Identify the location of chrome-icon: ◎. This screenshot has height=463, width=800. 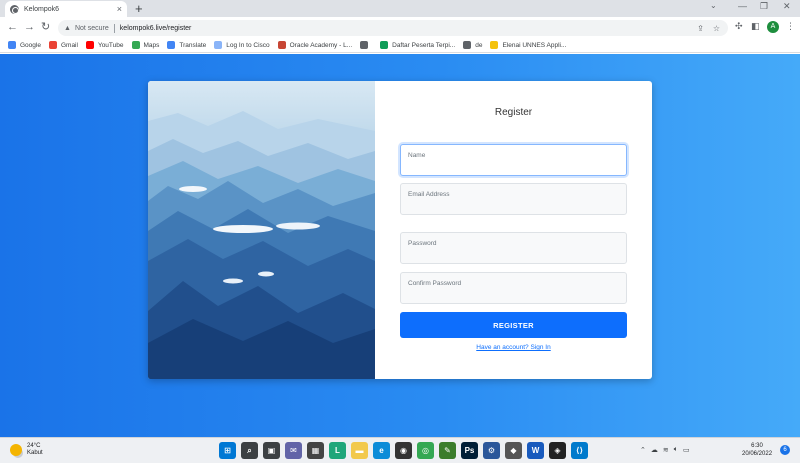
(425, 450).